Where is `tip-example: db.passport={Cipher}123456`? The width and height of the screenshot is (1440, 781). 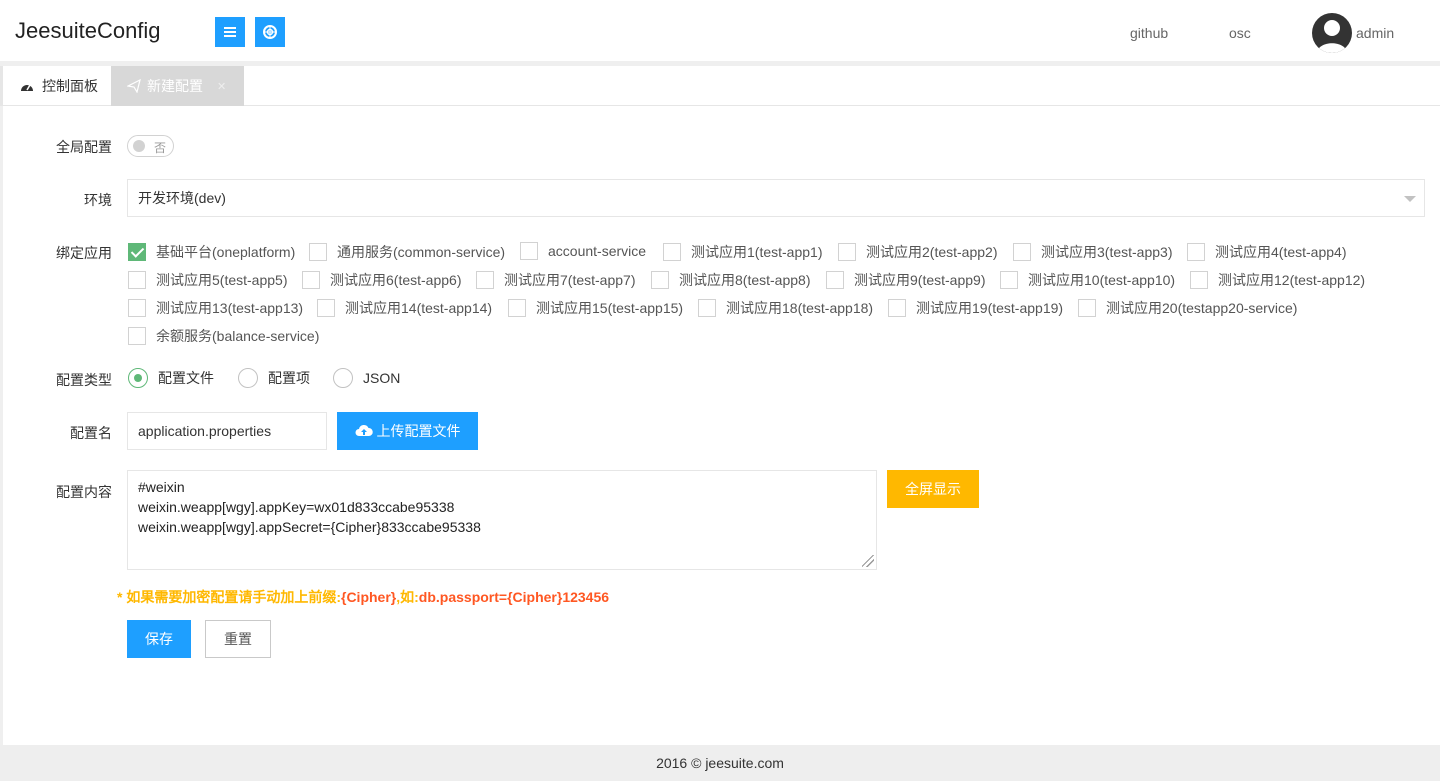 tip-example: db.passport={Cipher}123456 is located at coordinates (514, 597).